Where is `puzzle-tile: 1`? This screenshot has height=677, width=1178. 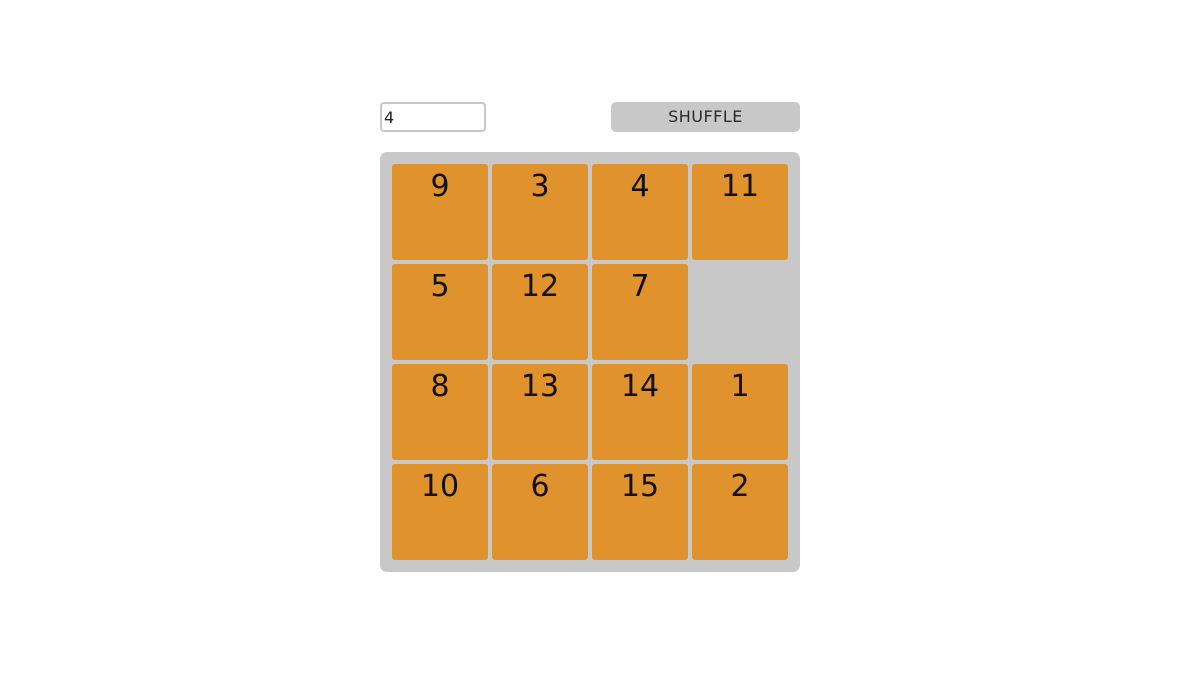 puzzle-tile: 1 is located at coordinates (740, 412).